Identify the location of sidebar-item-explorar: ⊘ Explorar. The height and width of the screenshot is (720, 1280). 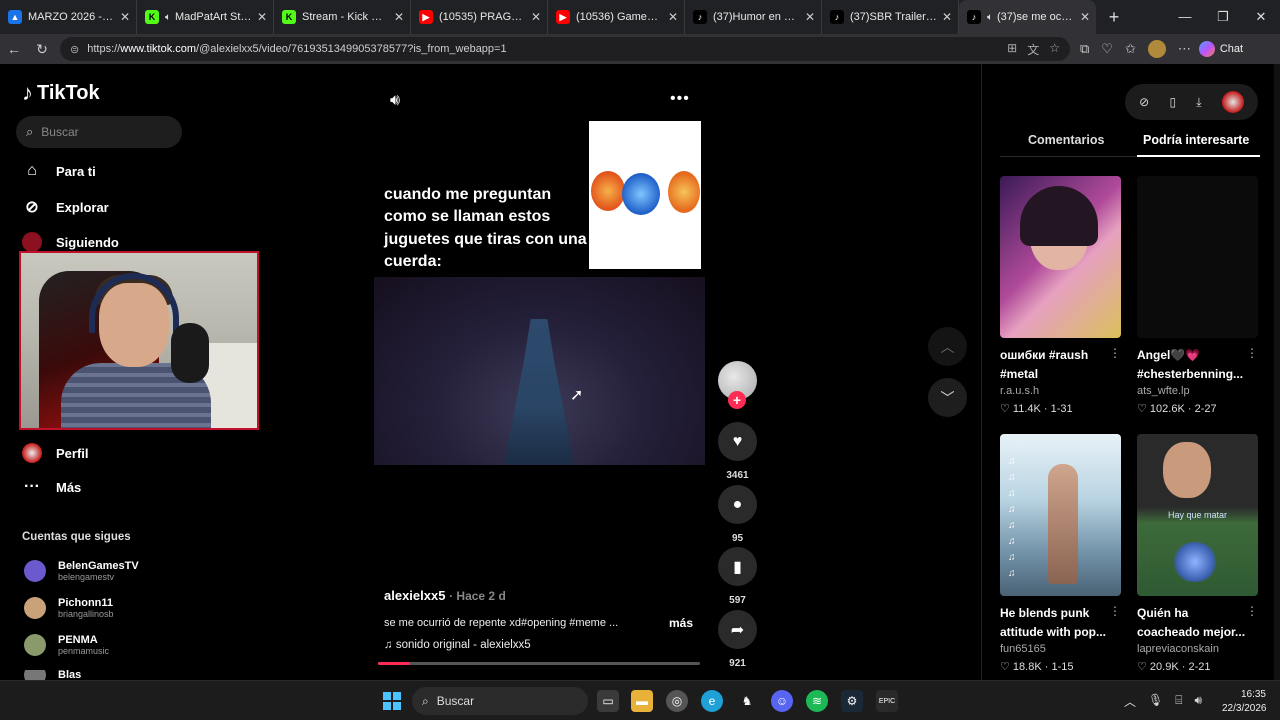
(65, 207).